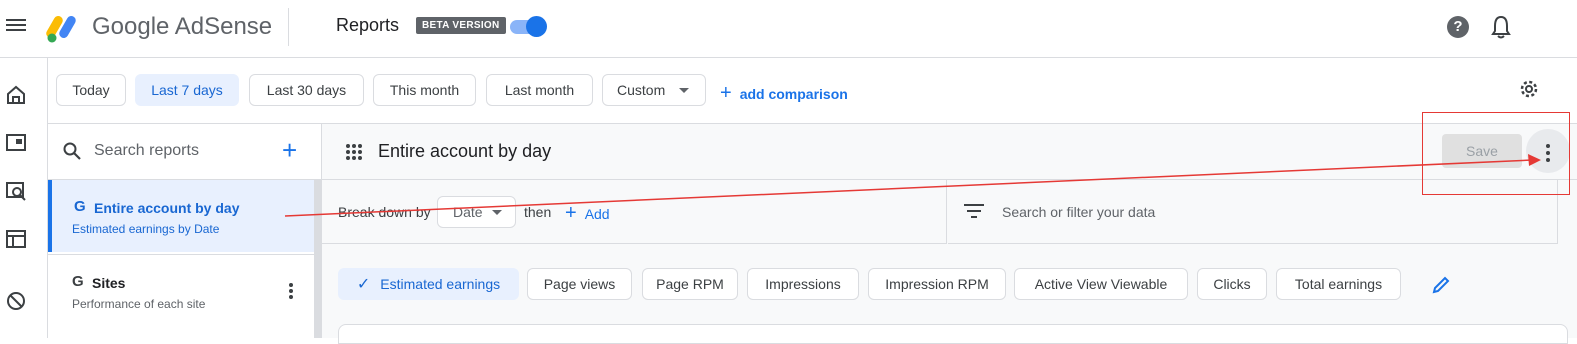 The width and height of the screenshot is (1577, 344). What do you see at coordinates (424, 90) in the screenshot?
I see `date-chip-this-month: This month` at bounding box center [424, 90].